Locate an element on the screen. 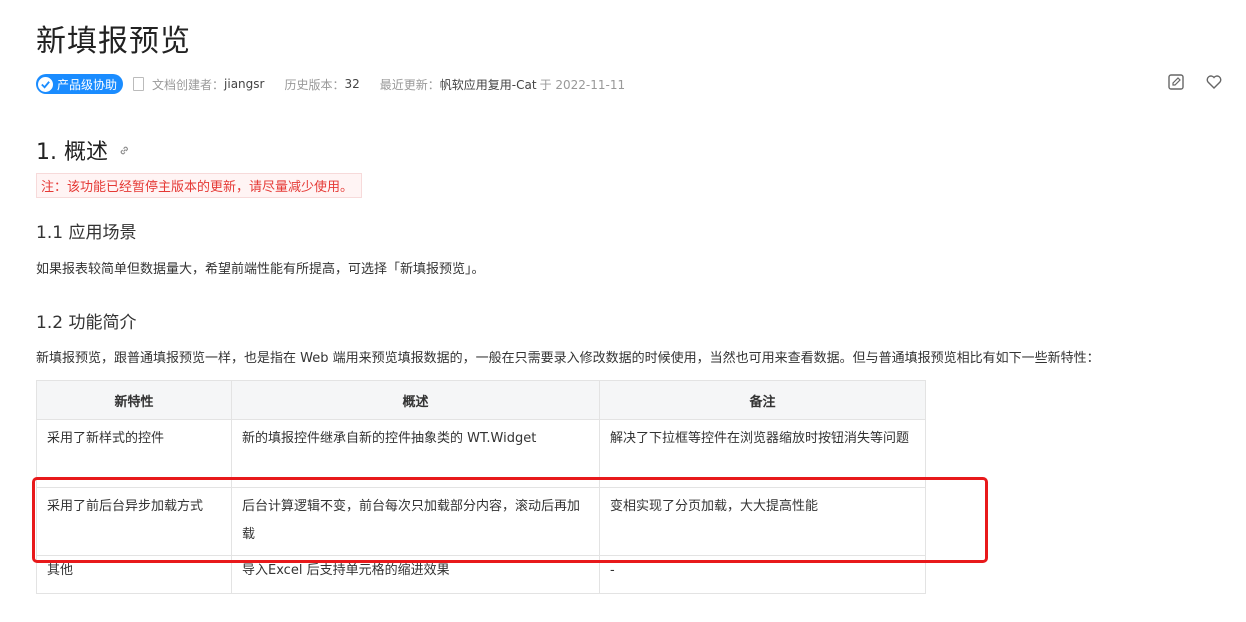 Image resolution: width=1246 pixels, height=622 pixels. badge-label: 产品级协助 is located at coordinates (87, 84).